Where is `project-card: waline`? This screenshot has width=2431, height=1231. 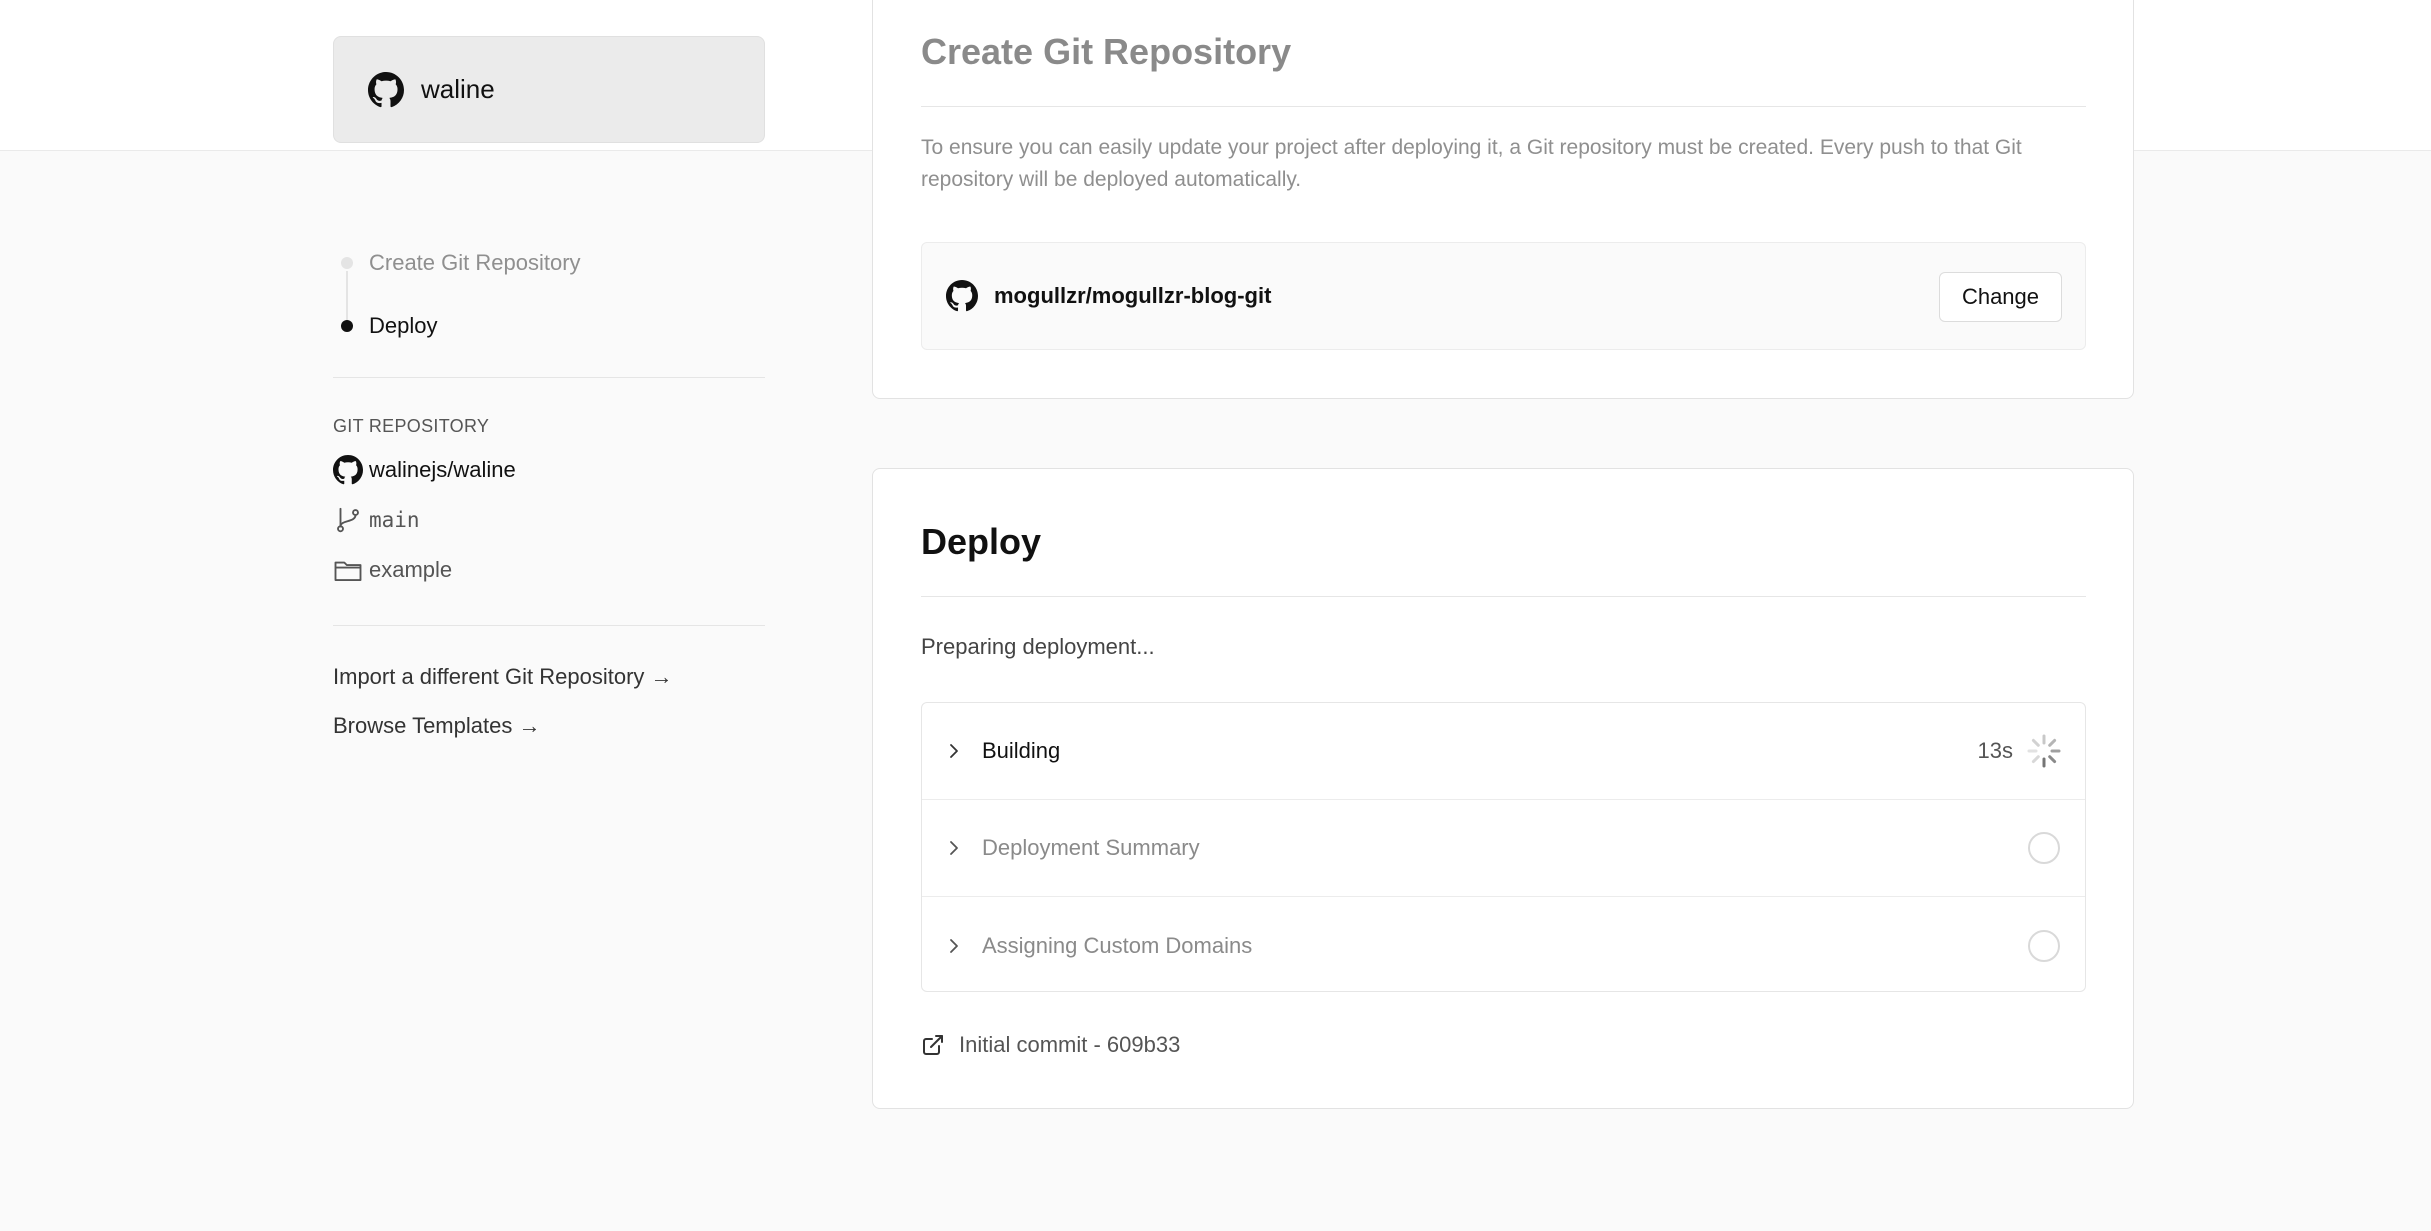 project-card: waline is located at coordinates (549, 89).